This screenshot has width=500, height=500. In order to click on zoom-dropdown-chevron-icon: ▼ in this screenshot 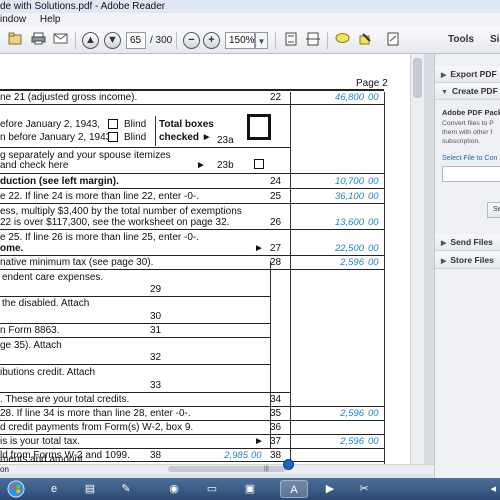, I will do `click(261, 40)`.